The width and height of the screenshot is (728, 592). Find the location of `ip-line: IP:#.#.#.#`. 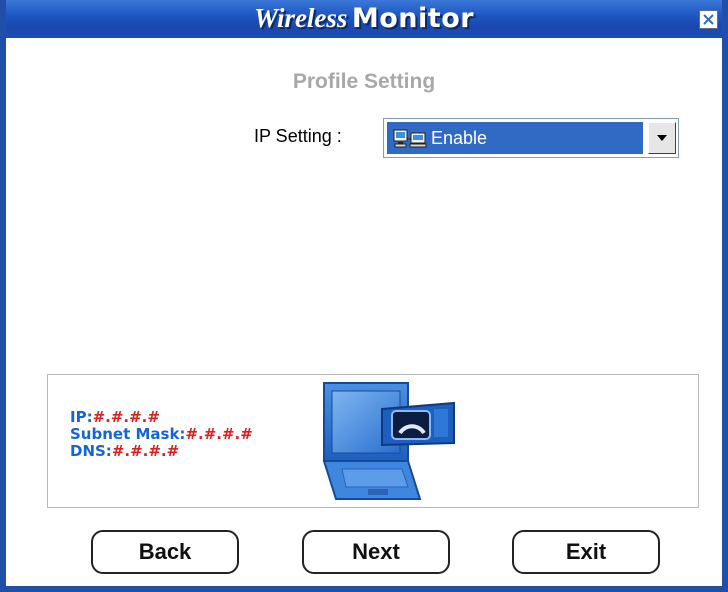

ip-line: IP:#.#.#.# is located at coordinates (161, 417).